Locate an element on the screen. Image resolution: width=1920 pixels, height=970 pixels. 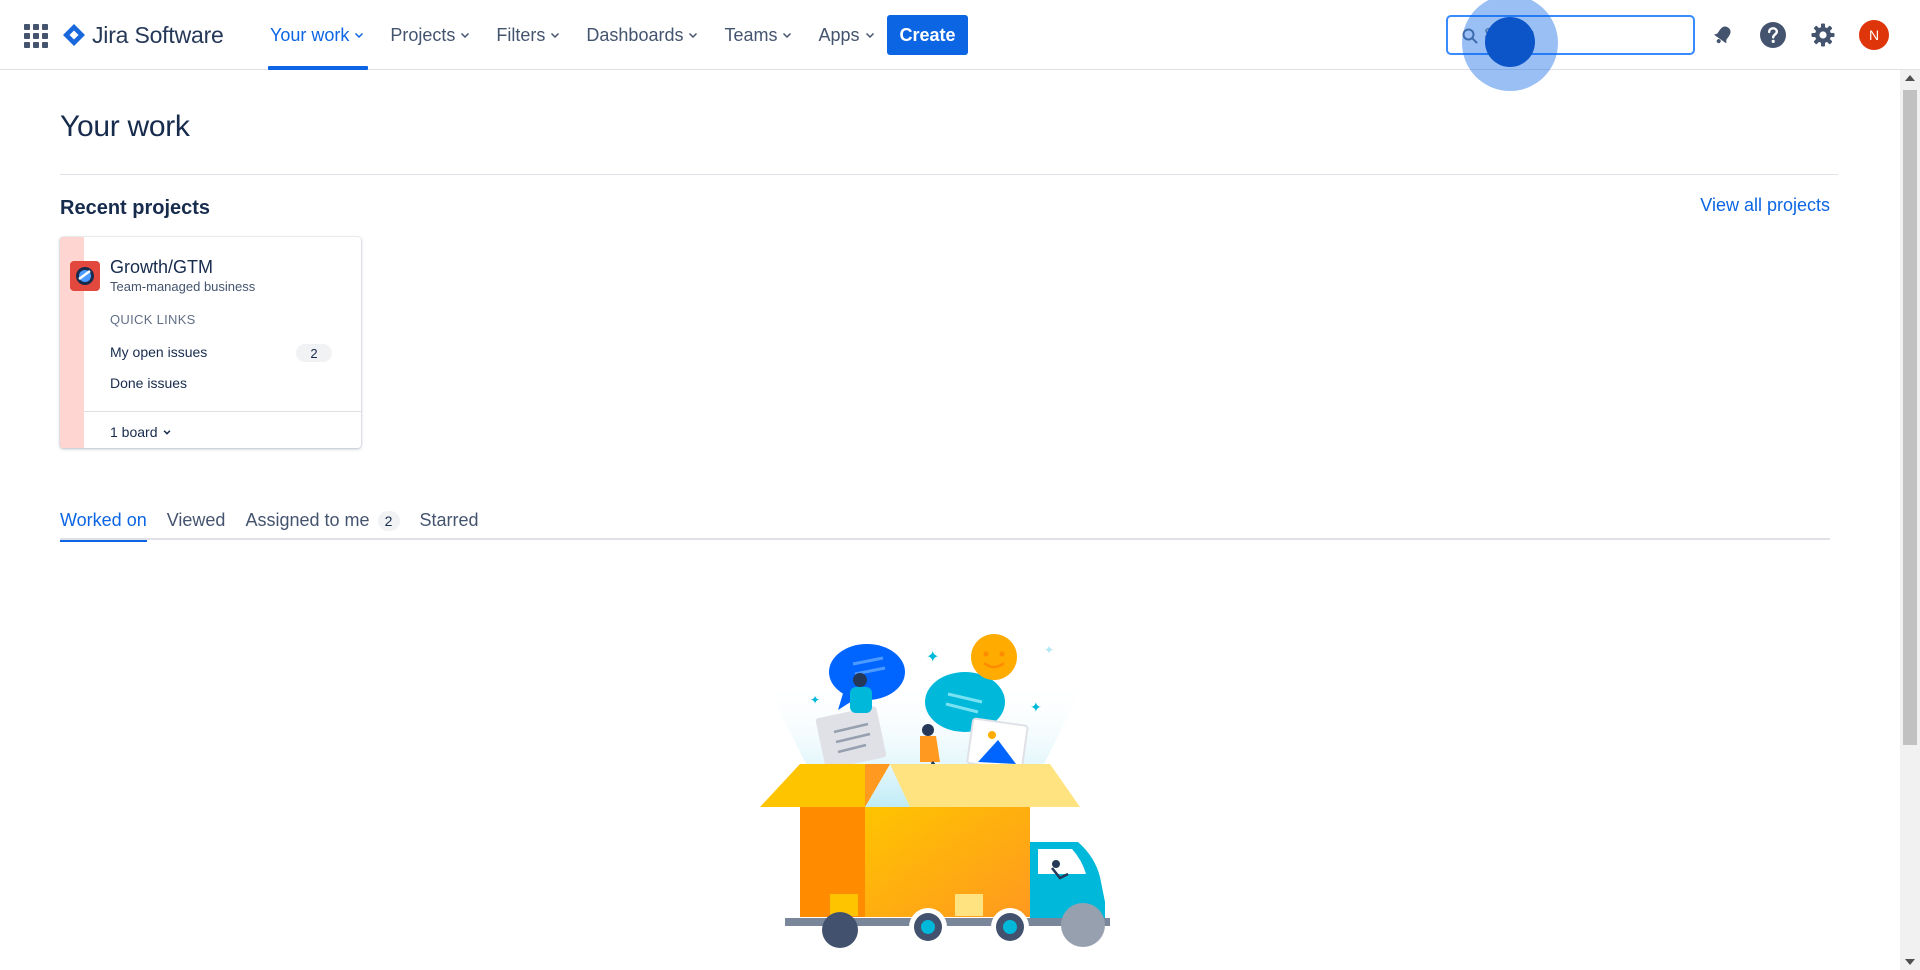
nav-projects-label: Projects is located at coordinates (423, 34).